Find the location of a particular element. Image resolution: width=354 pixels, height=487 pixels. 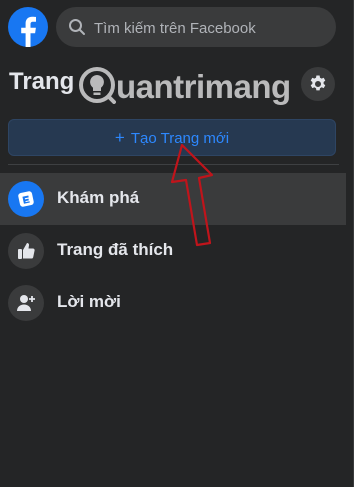

search-icon is located at coordinates (77, 27).